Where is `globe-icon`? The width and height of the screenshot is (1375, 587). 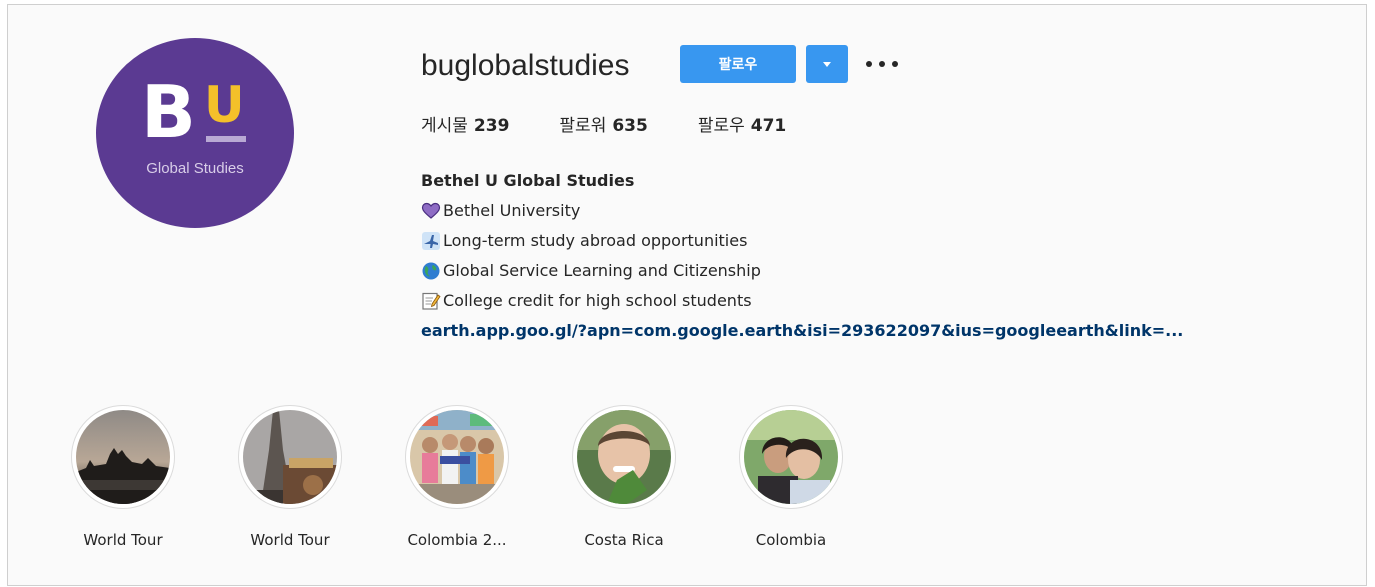 globe-icon is located at coordinates (431, 271).